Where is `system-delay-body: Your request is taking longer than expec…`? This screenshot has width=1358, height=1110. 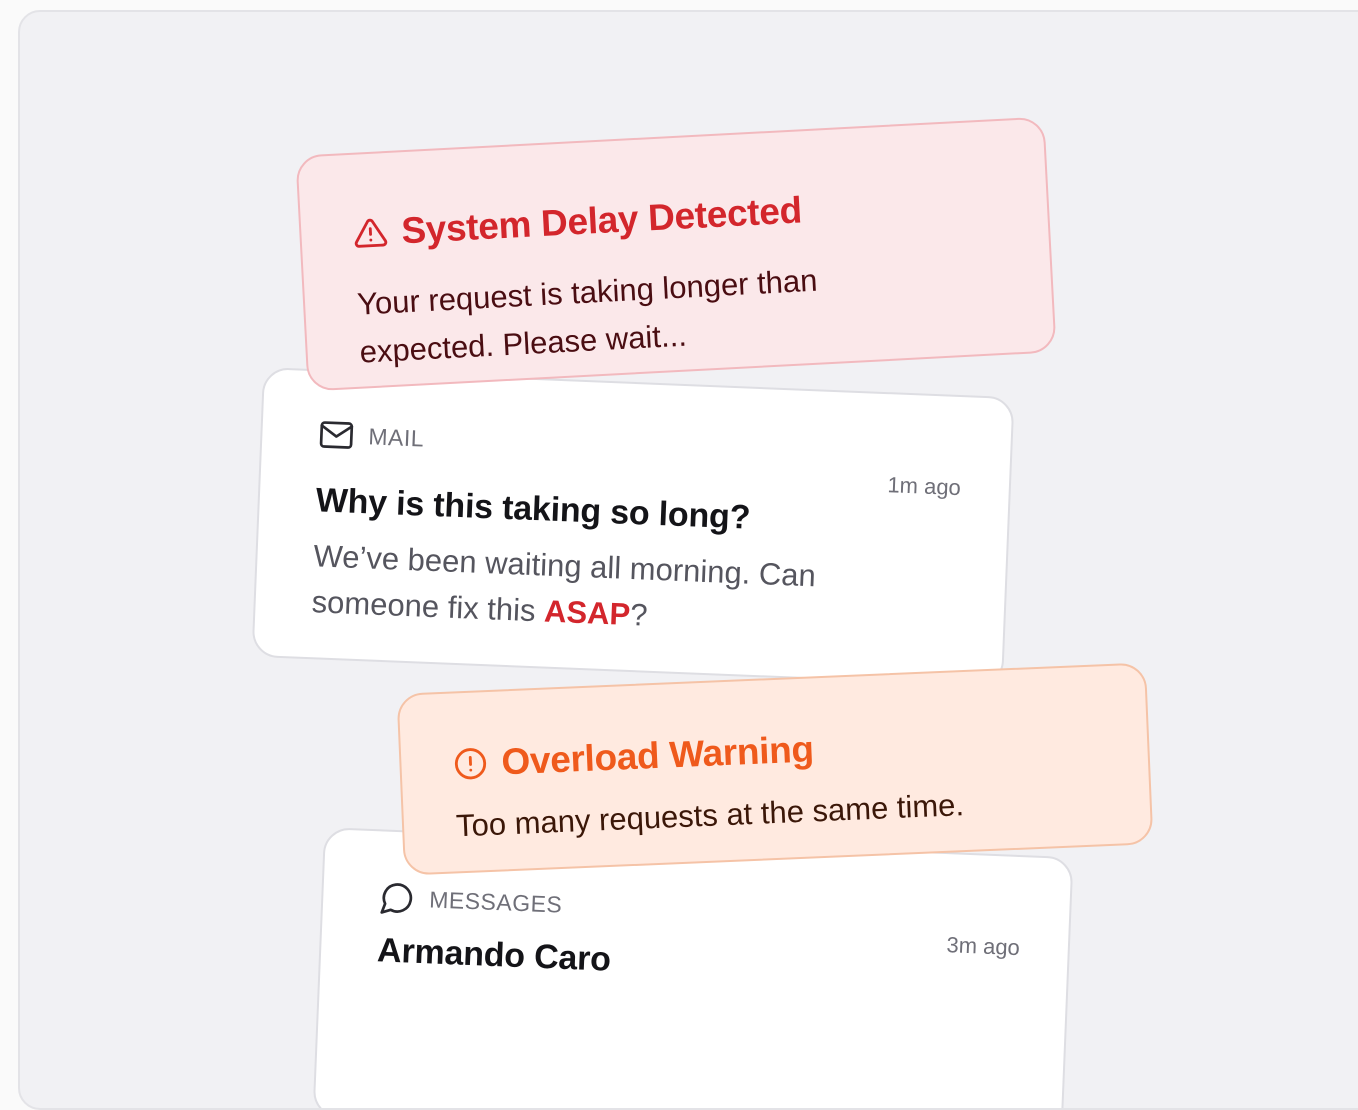
system-delay-body: Your request is taking longer than expec… is located at coordinates (638, 313).